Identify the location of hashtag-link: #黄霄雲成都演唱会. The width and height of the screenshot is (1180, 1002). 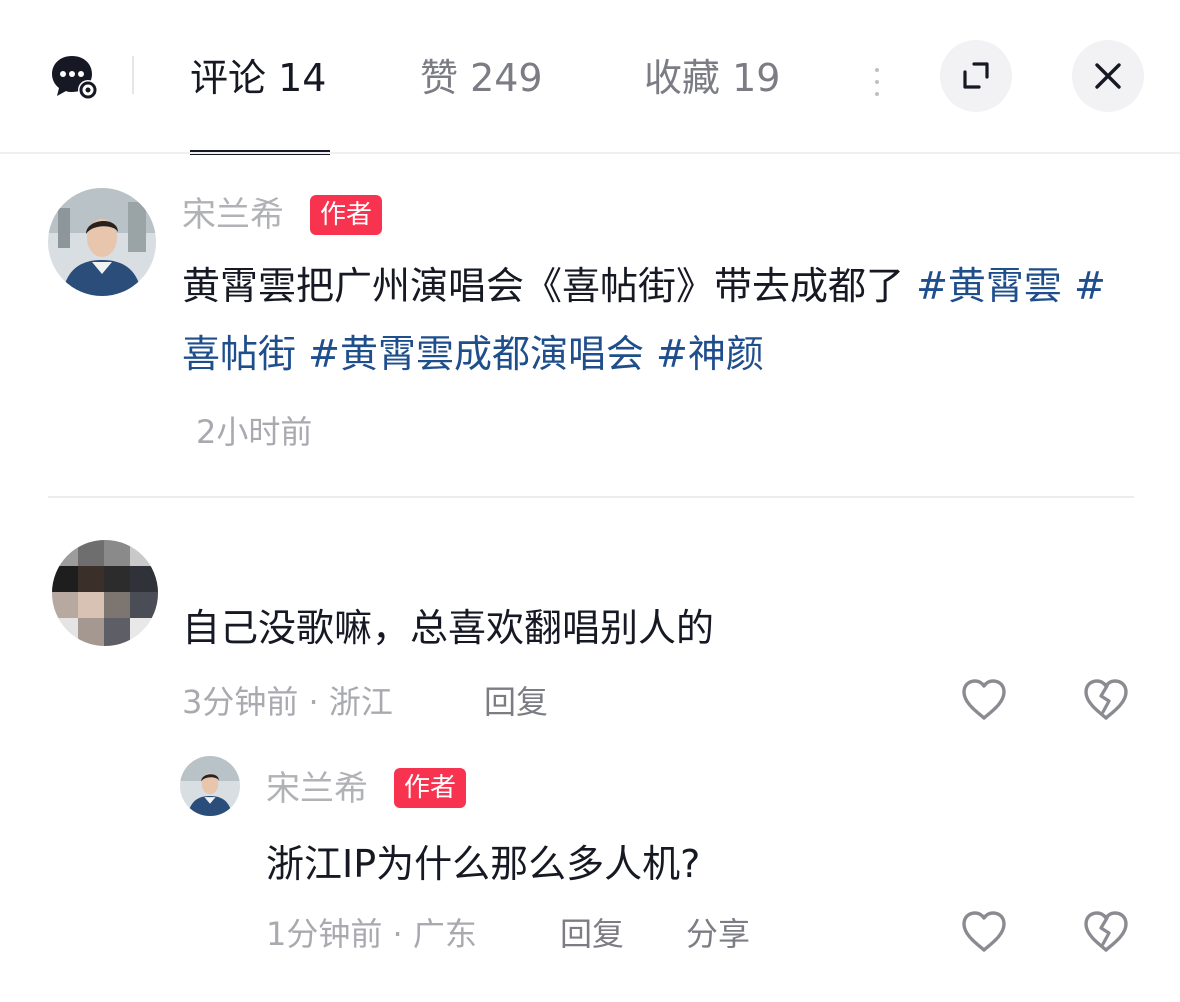
(476, 354).